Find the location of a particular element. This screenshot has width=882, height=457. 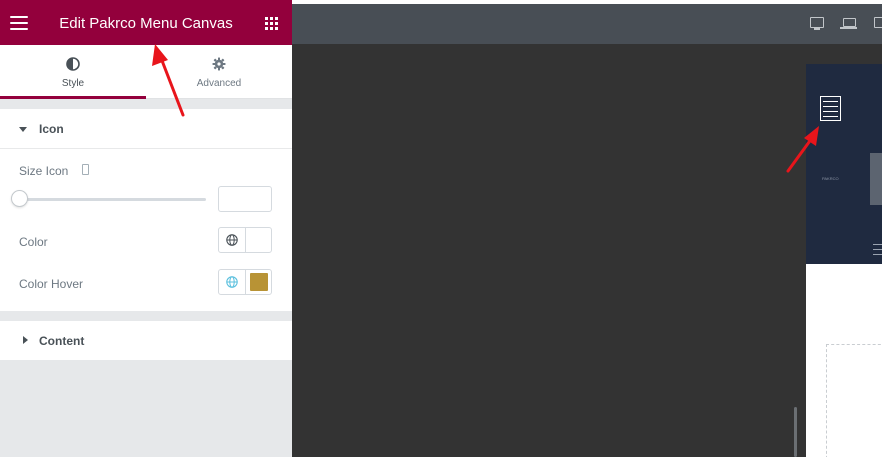

size-icon-input is located at coordinates (245, 199).